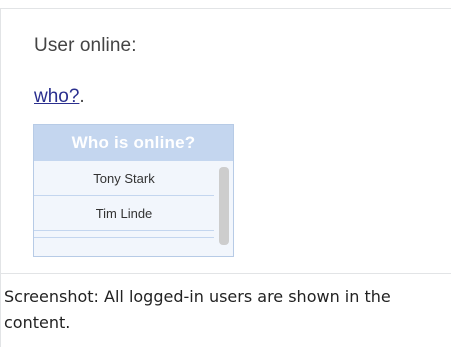 This screenshot has width=451, height=347. Describe the element at coordinates (124, 178) in the screenshot. I see `user-row-tony-stark: Tony Stark` at that location.